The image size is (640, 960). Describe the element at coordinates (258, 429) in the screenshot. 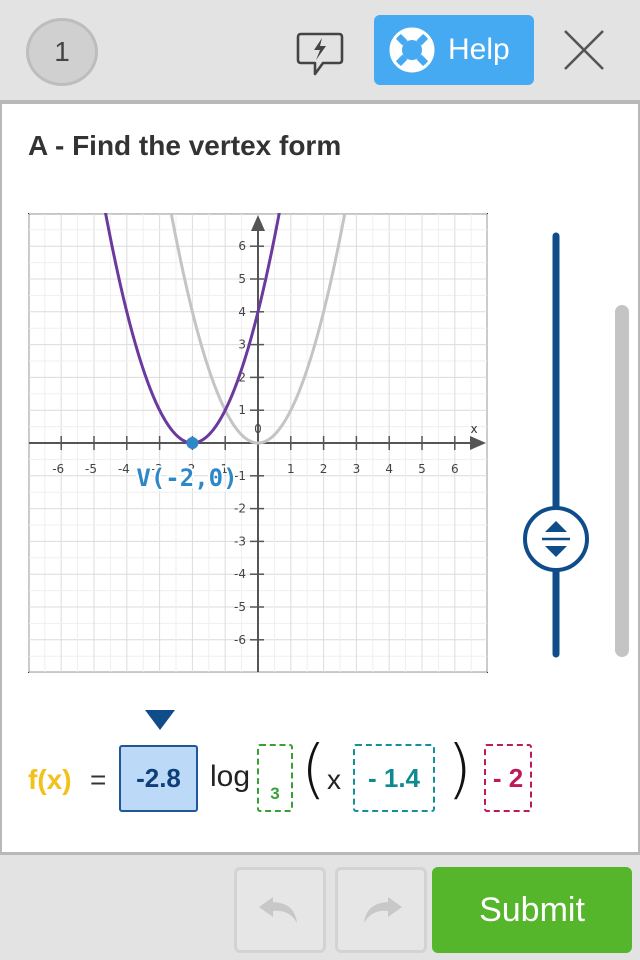

I see `x-tick-label: 0` at that location.